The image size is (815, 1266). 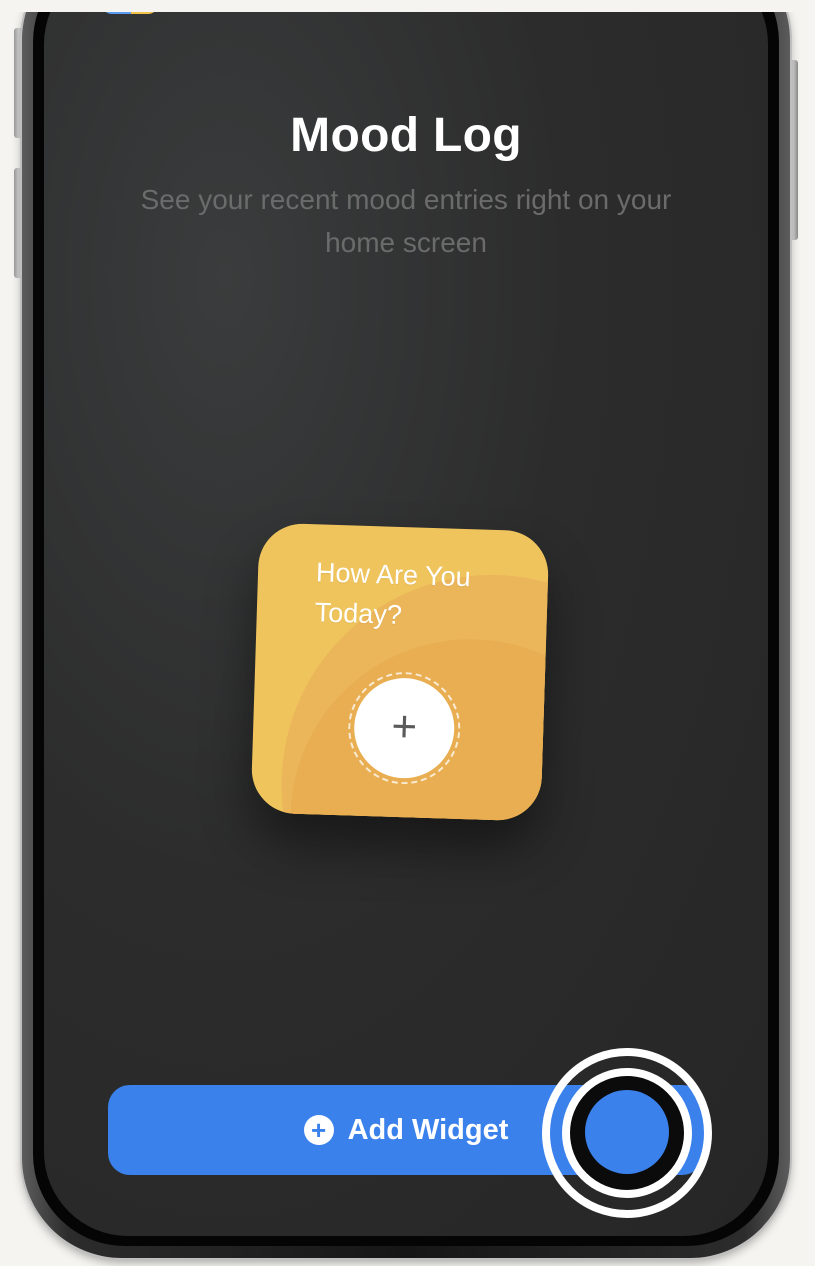 I want to click on mood-widget-preview: How Are You Today? +, so click(x=400, y=672).